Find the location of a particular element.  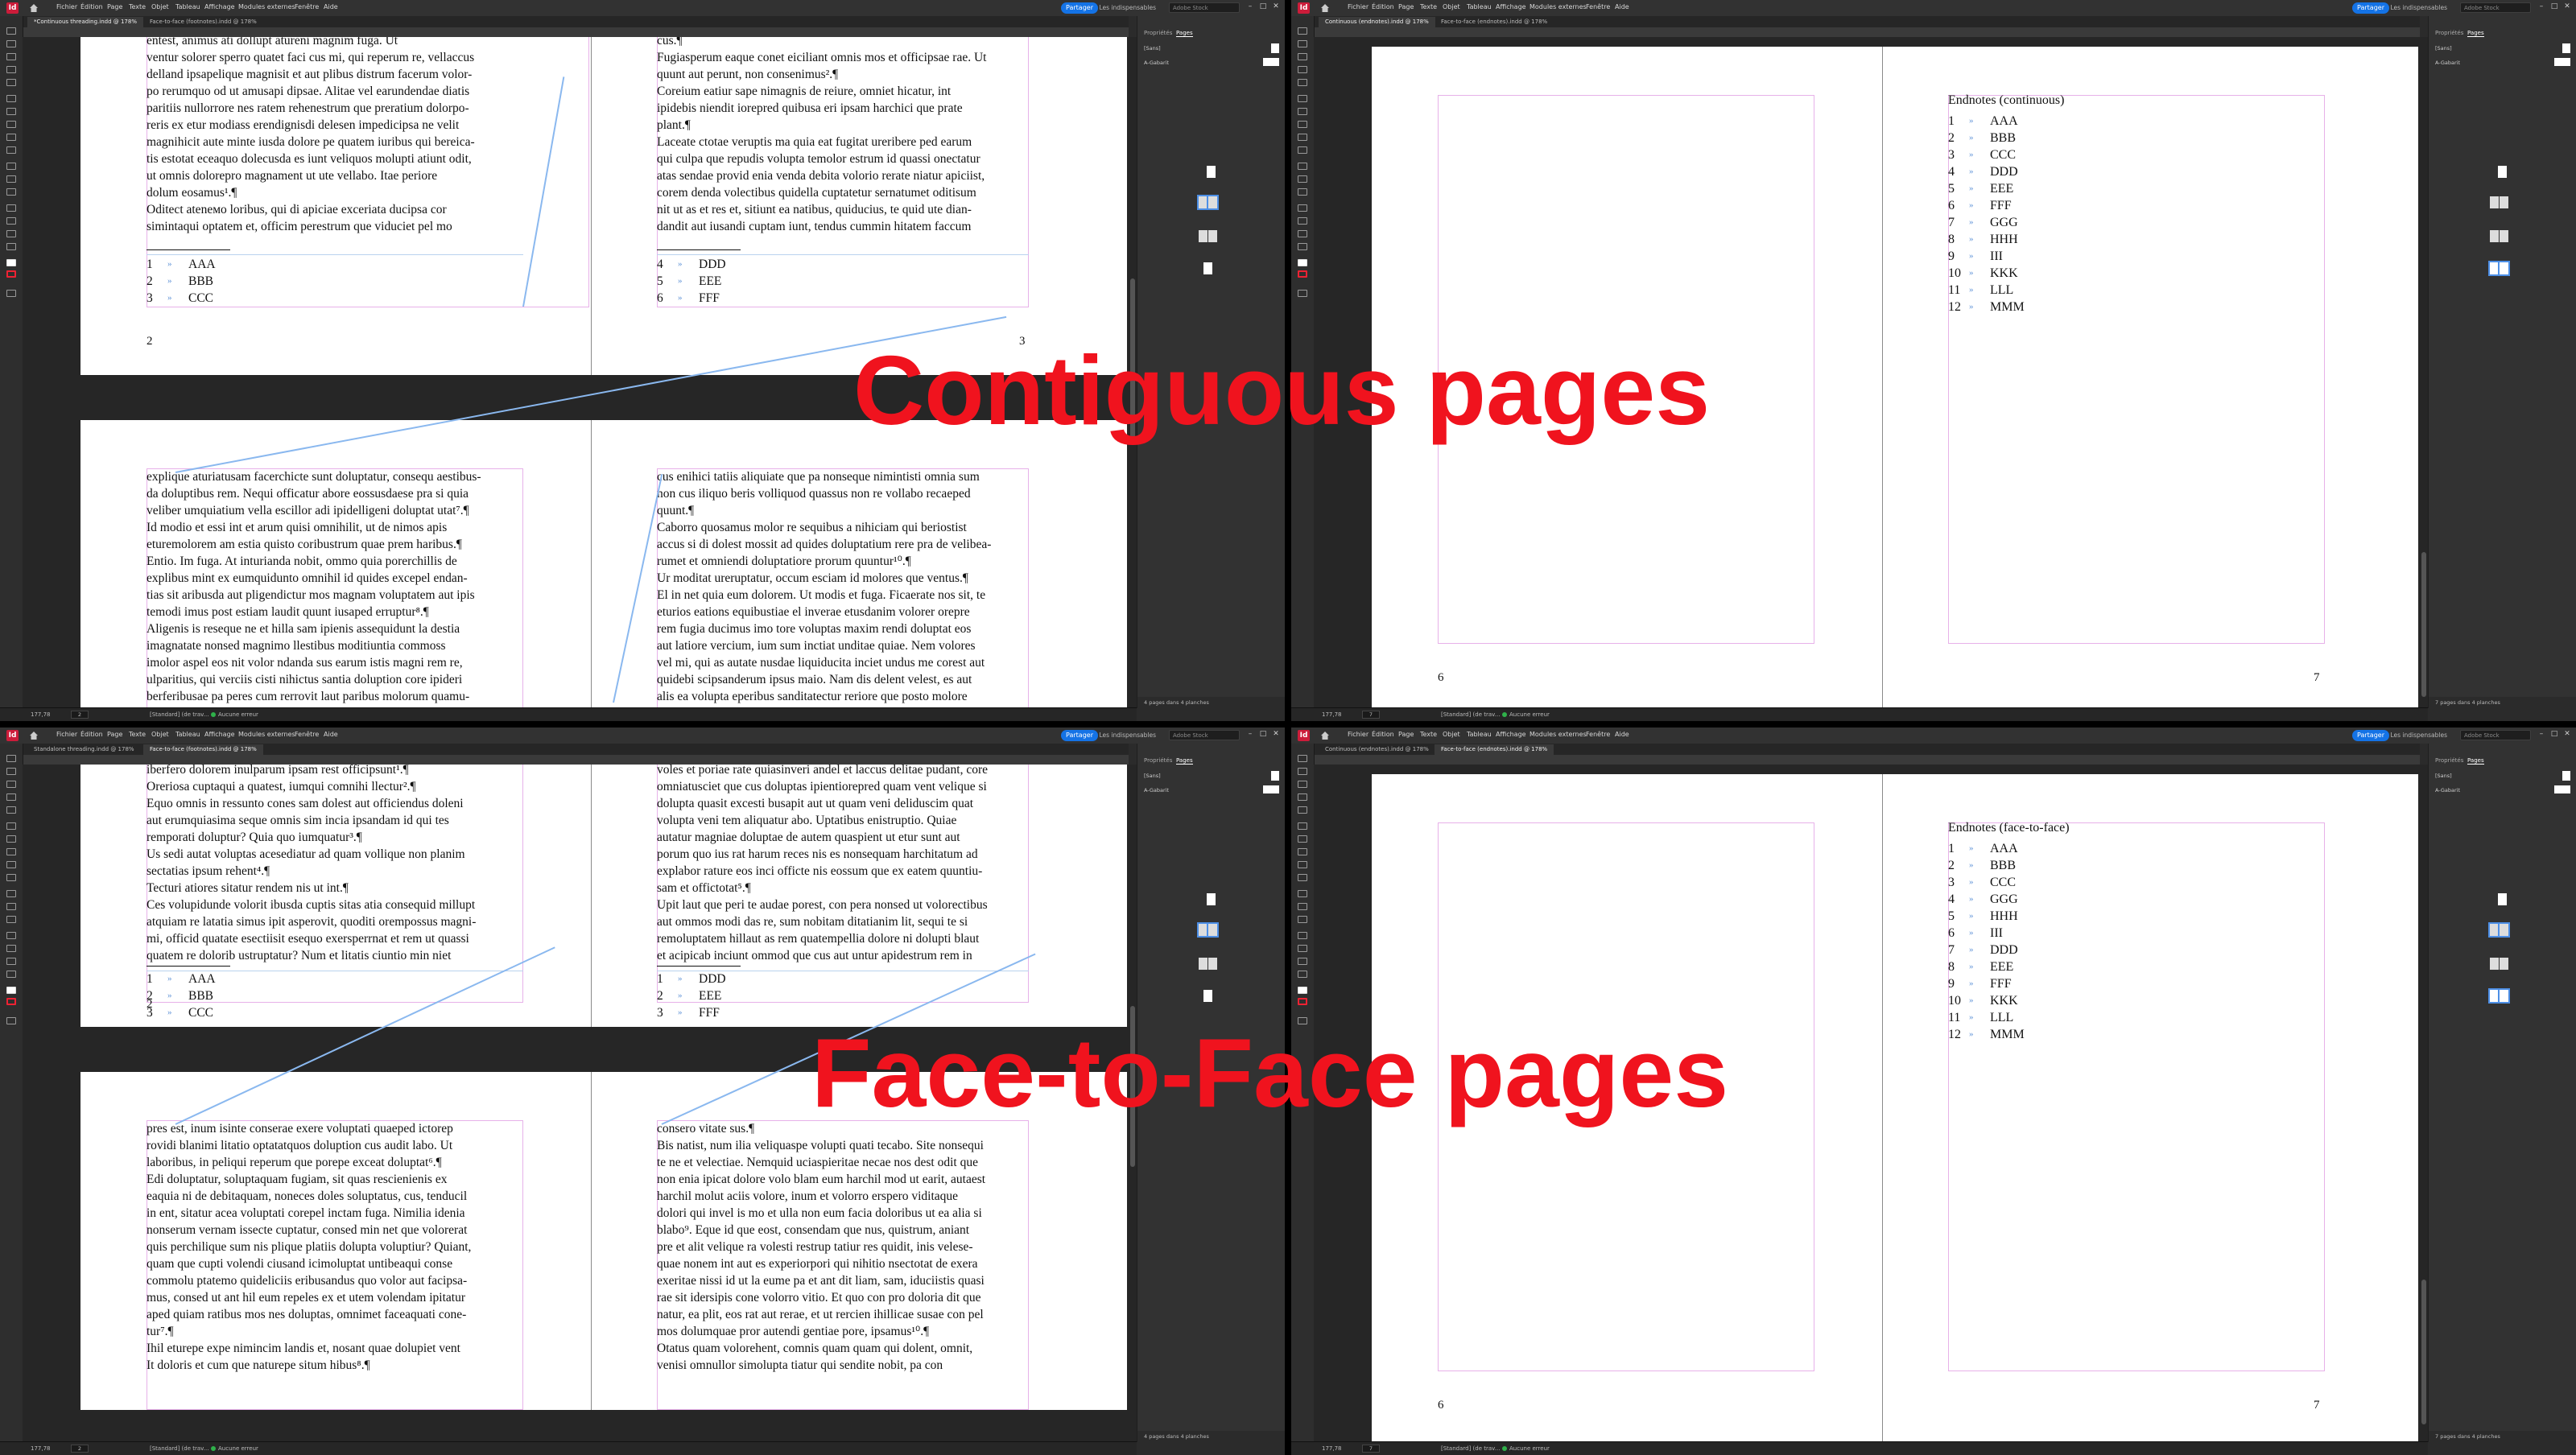

tab-properties: Propriétés is located at coordinates (1158, 760).